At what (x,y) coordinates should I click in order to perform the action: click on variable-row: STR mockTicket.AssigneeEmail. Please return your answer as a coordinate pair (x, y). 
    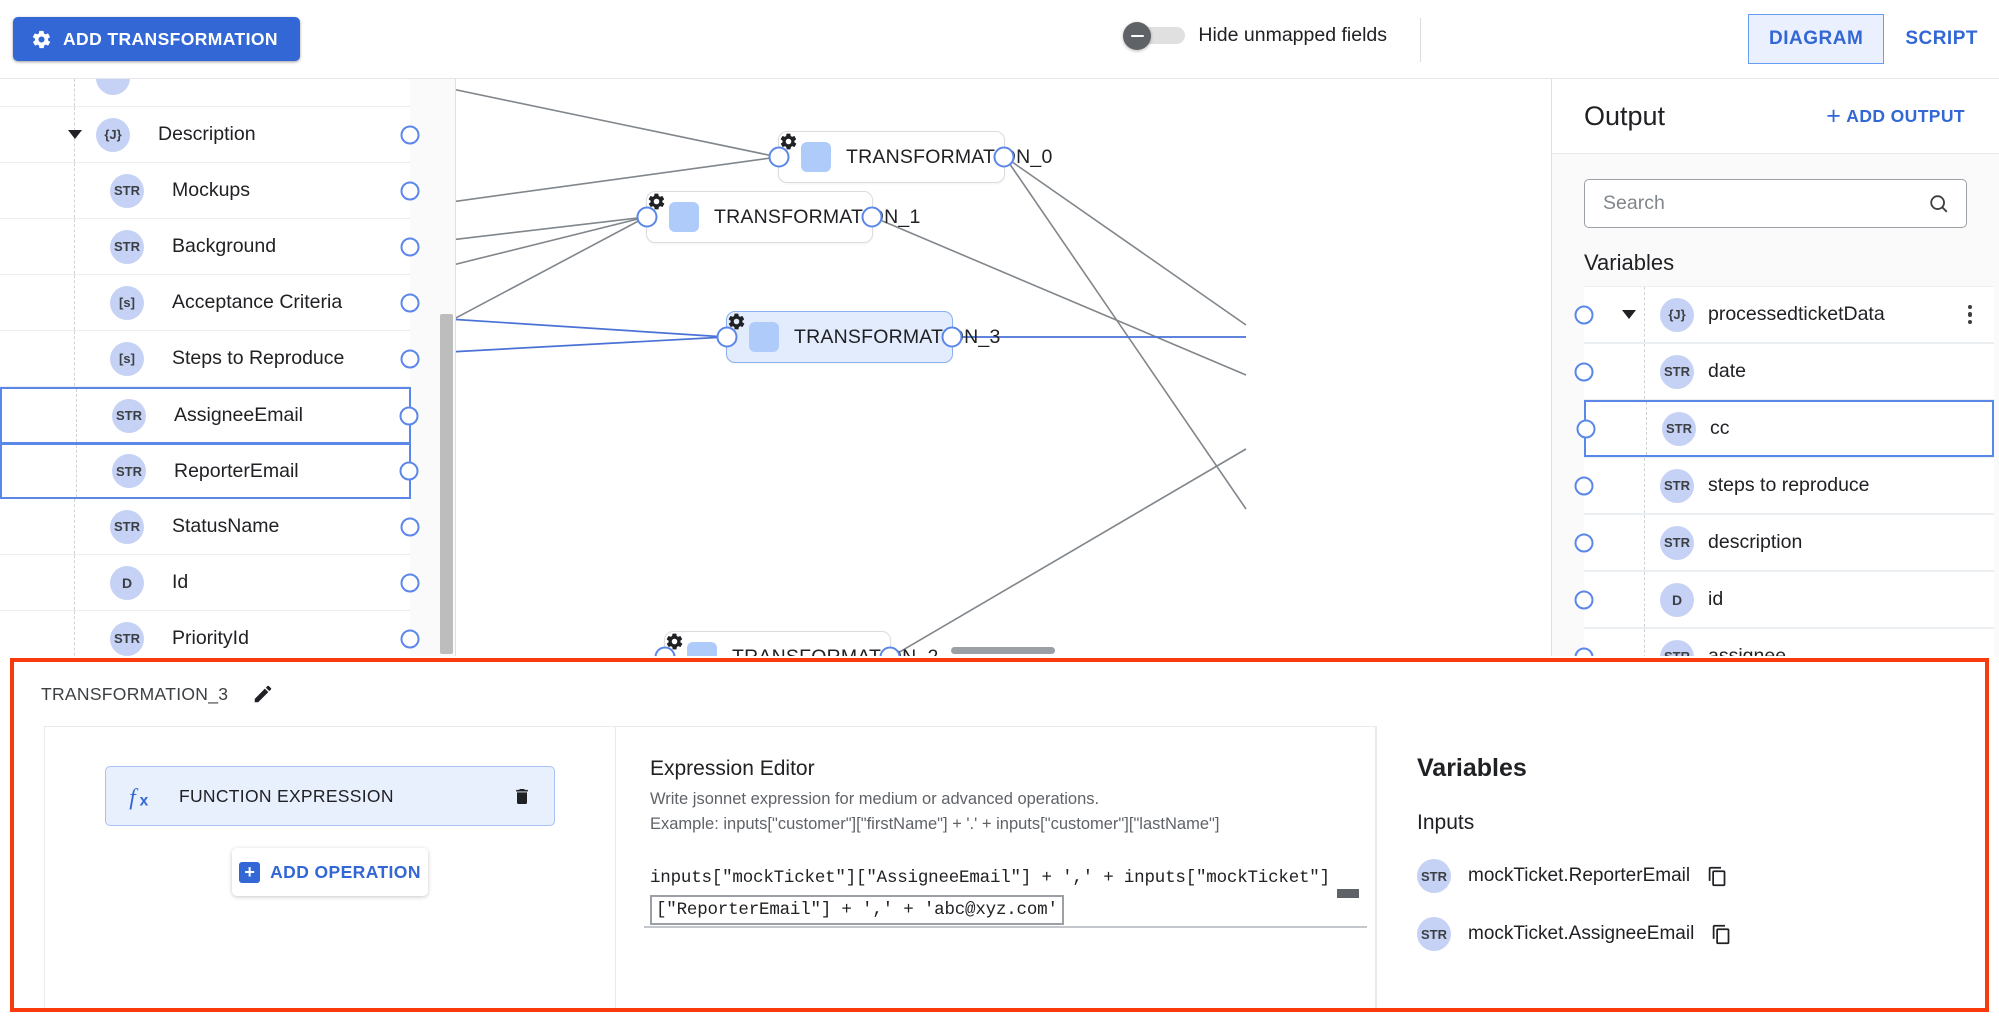
    Looking at the image, I should click on (1686, 934).